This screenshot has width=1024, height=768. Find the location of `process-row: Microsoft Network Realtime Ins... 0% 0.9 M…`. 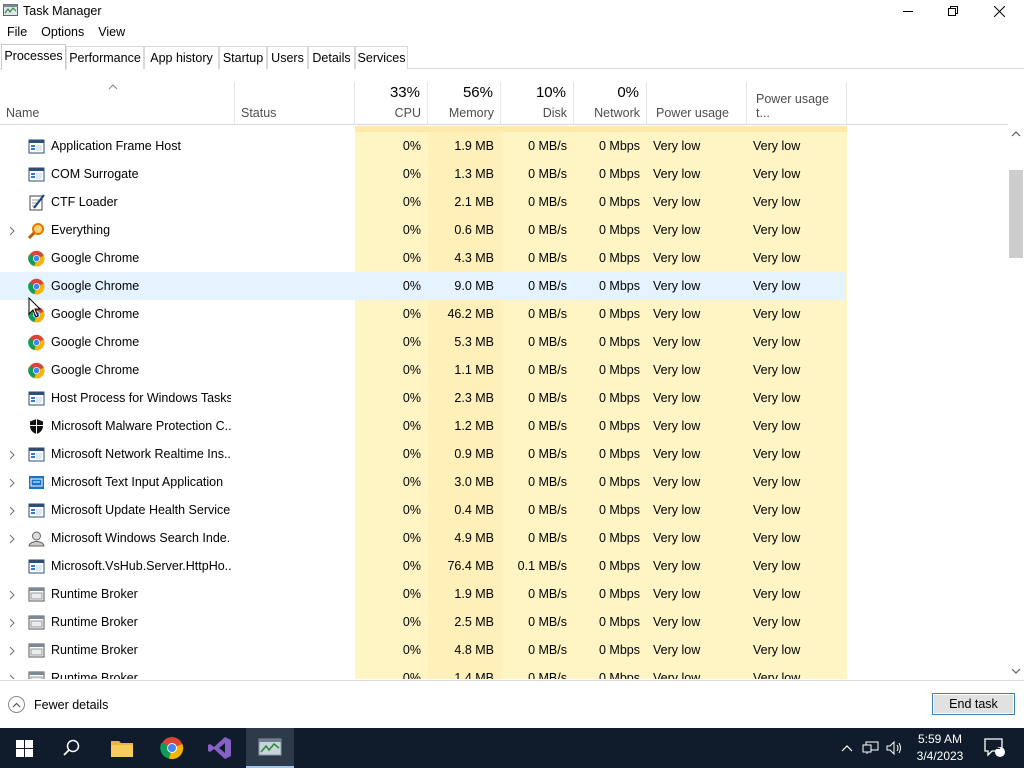

process-row: Microsoft Network Realtime Ins... 0% 0.9 M… is located at coordinates (423, 454).